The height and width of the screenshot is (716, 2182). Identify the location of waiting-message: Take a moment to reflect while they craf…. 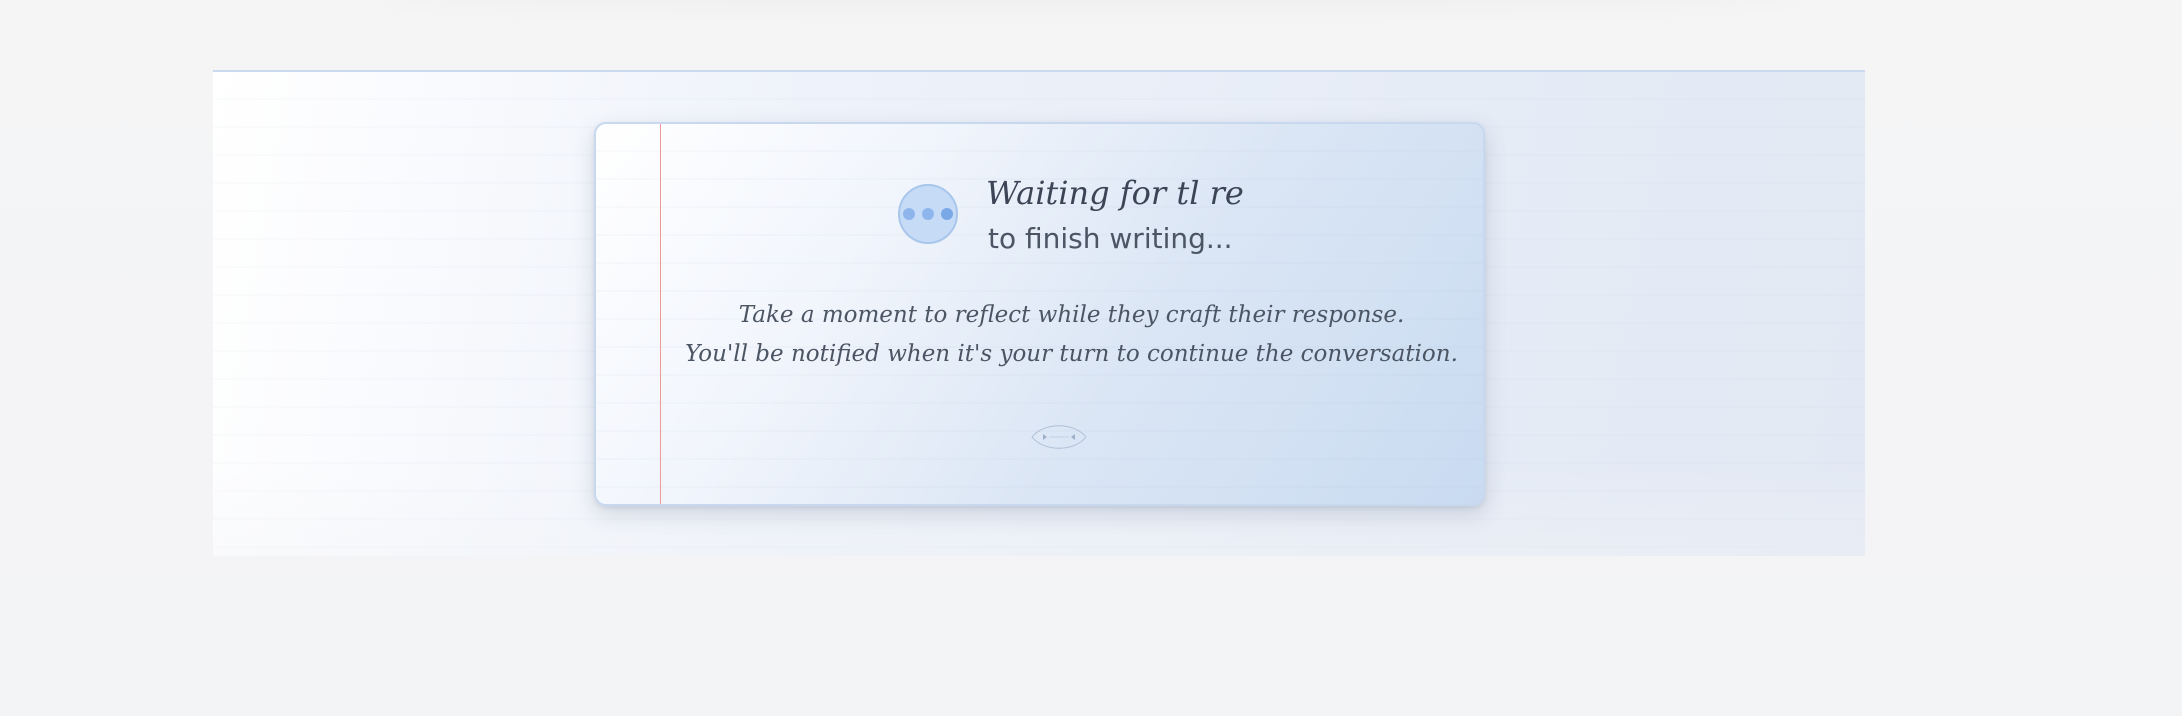
(1071, 335).